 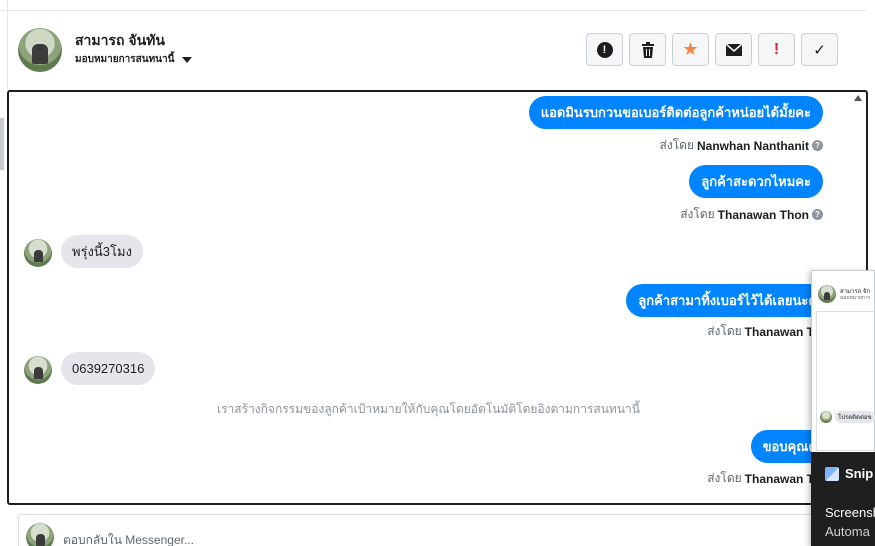 I want to click on snipping-tool-icon, so click(x=832, y=473).